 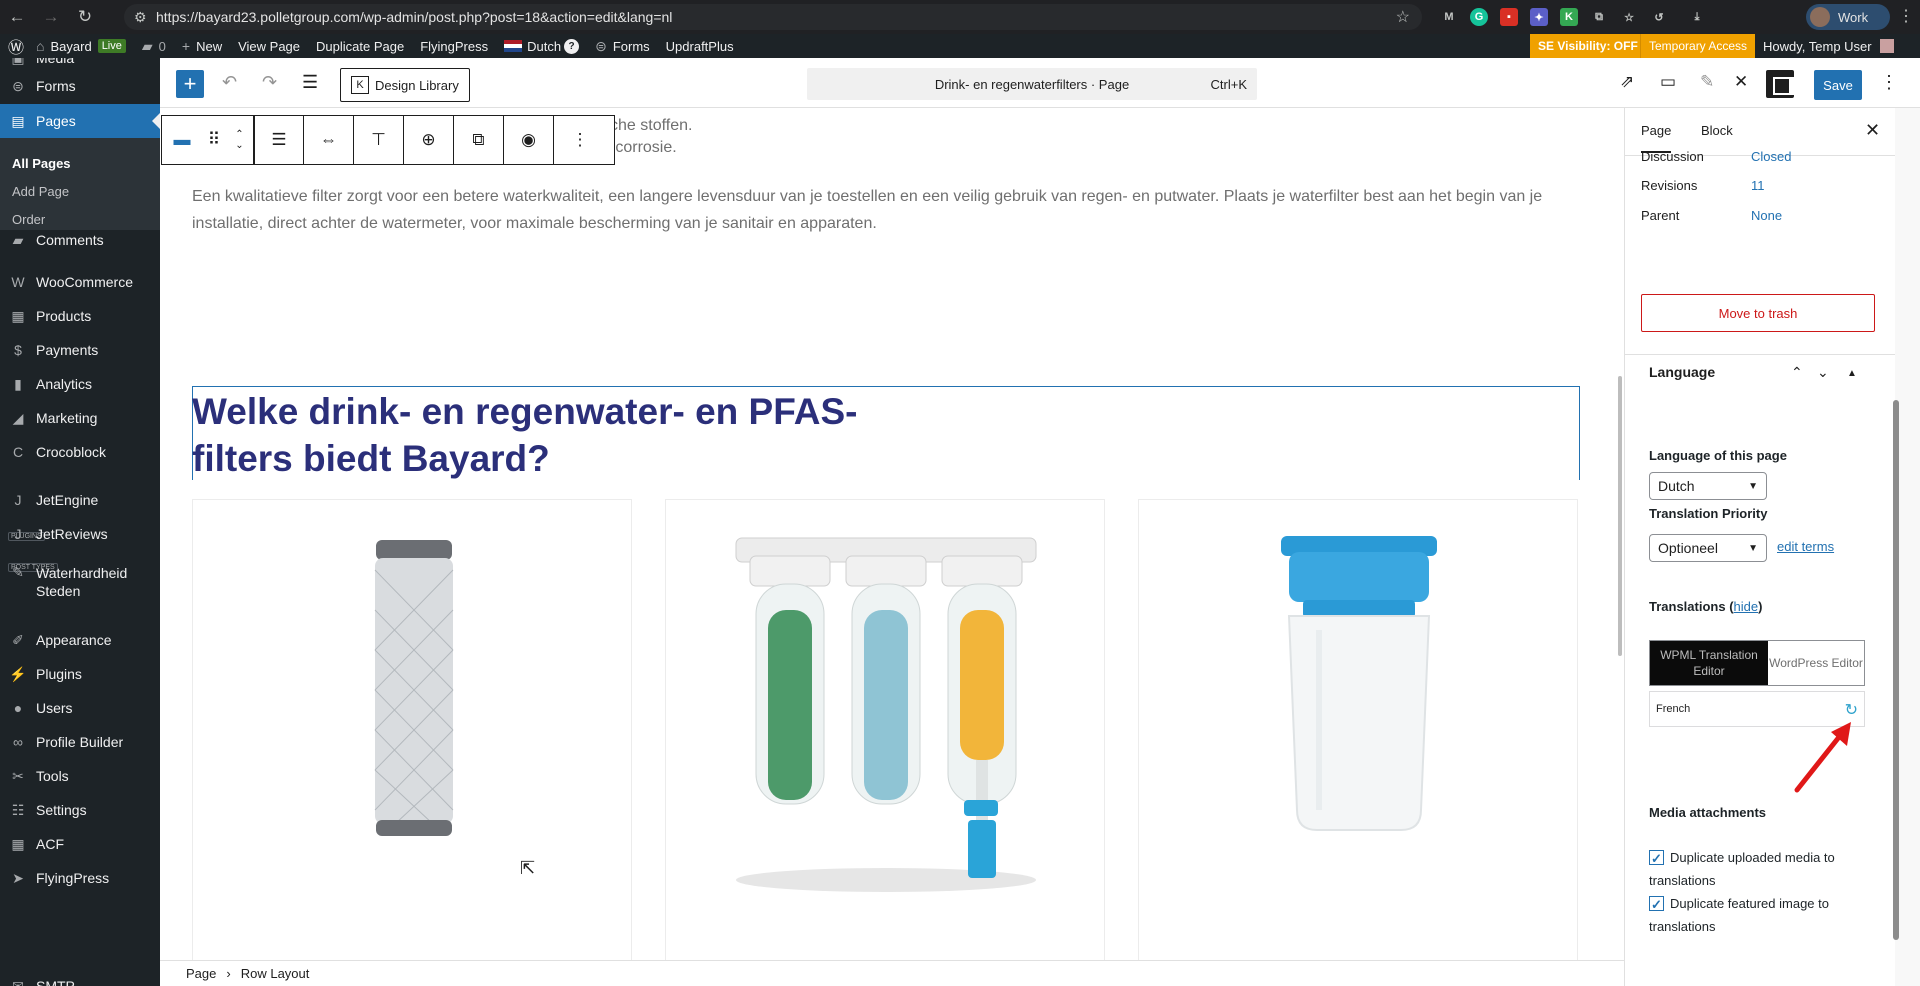 I want to click on extension-m-icon: M, so click(x=1449, y=17).